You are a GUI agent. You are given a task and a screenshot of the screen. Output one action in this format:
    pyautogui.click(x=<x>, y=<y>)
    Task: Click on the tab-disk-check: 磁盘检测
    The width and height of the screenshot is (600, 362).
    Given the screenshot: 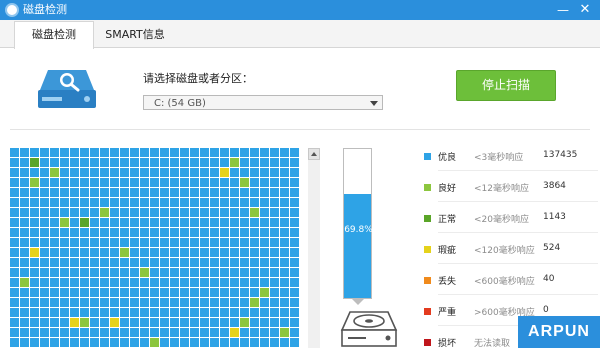 What is the action you would take?
    pyautogui.click(x=54, y=35)
    